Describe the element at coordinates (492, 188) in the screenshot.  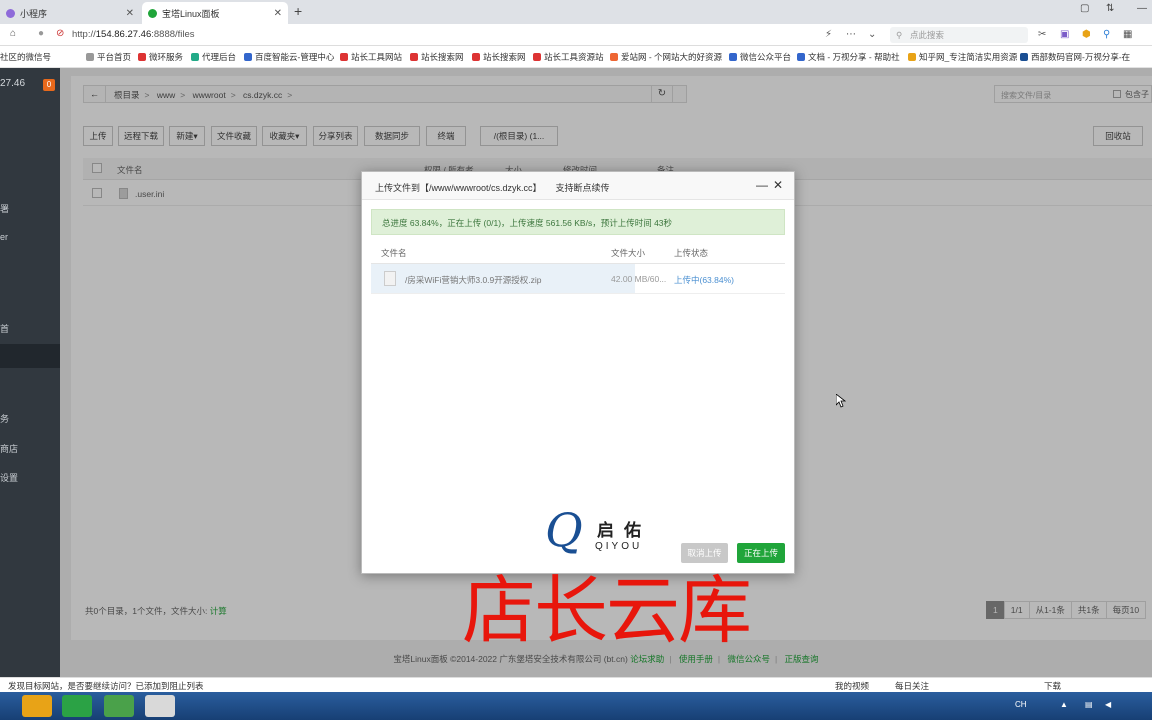
I see `dialog-title: 上传文件到【/www/wwwroot/cs.dzyk.cc】 支持断点续传` at that location.